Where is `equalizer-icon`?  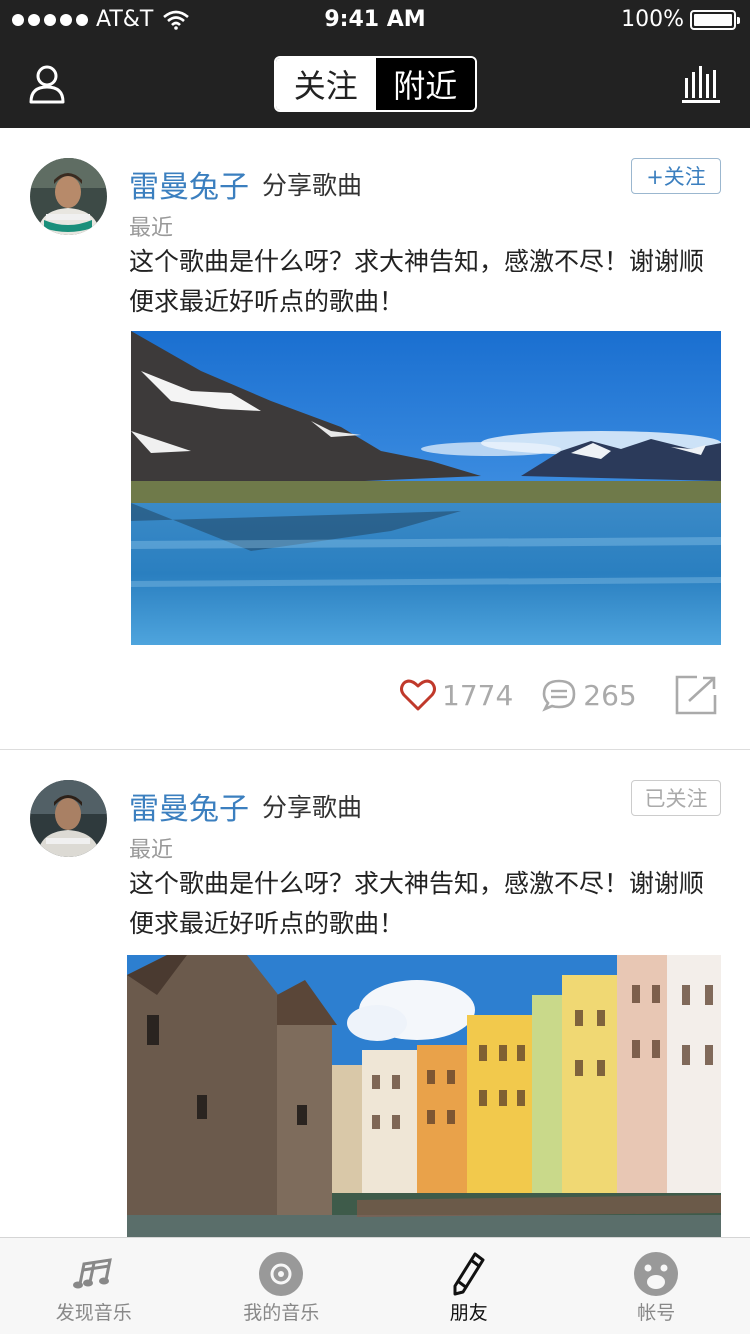 equalizer-icon is located at coordinates (701, 84).